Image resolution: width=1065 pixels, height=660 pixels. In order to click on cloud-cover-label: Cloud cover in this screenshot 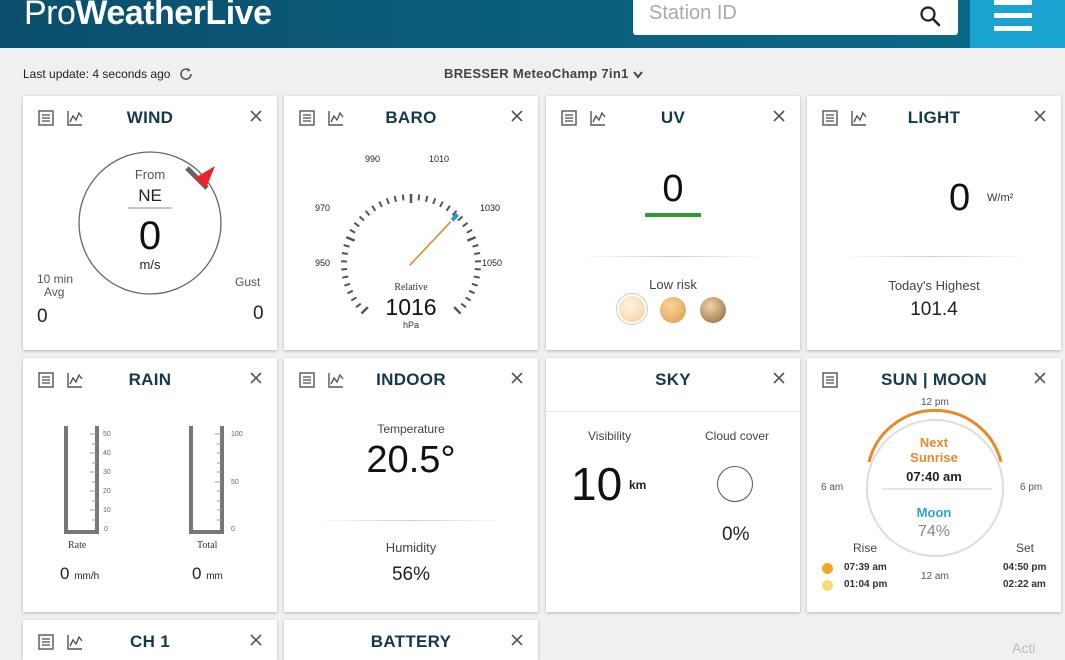, I will do `click(737, 436)`.